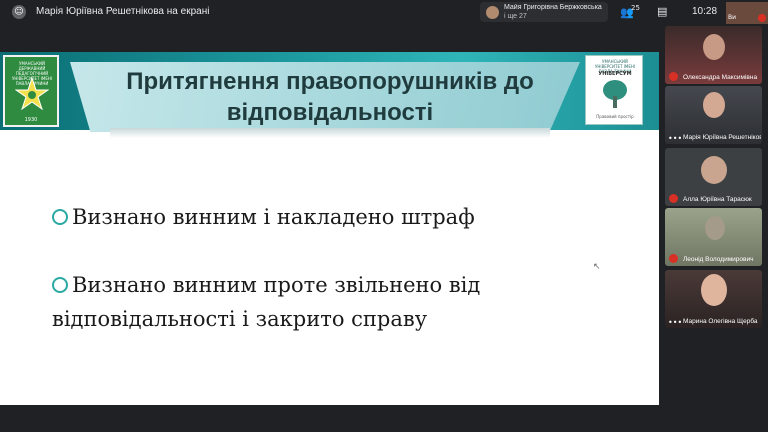 This screenshot has width=768, height=432. I want to click on participant-tile: Олександра Максимівна, so click(713, 55).